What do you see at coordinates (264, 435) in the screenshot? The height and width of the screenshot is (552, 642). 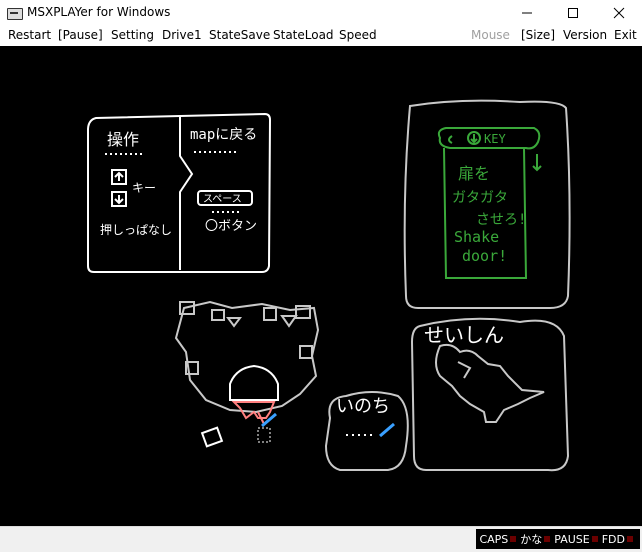 I see `cursor-marker` at bounding box center [264, 435].